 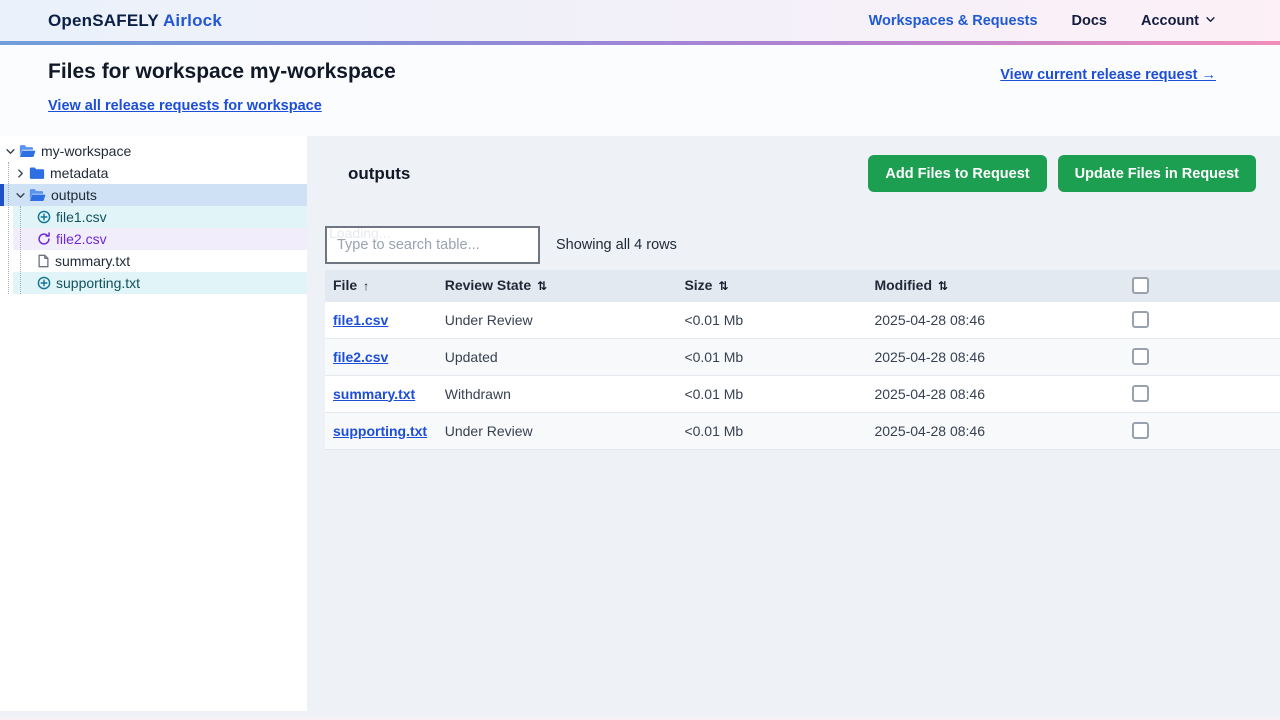 What do you see at coordinates (1170, 20) in the screenshot?
I see `account-label: Account` at bounding box center [1170, 20].